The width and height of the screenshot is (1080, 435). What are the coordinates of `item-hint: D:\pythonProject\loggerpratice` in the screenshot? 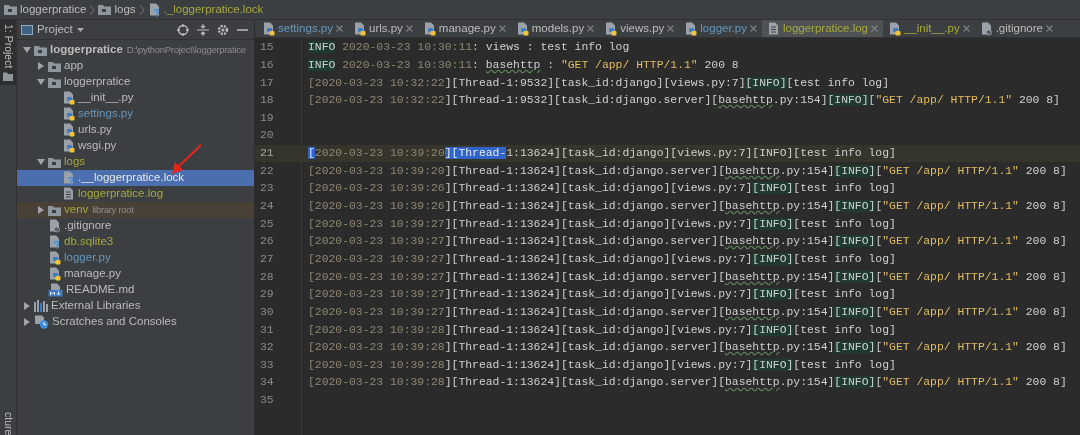 It's located at (186, 49).